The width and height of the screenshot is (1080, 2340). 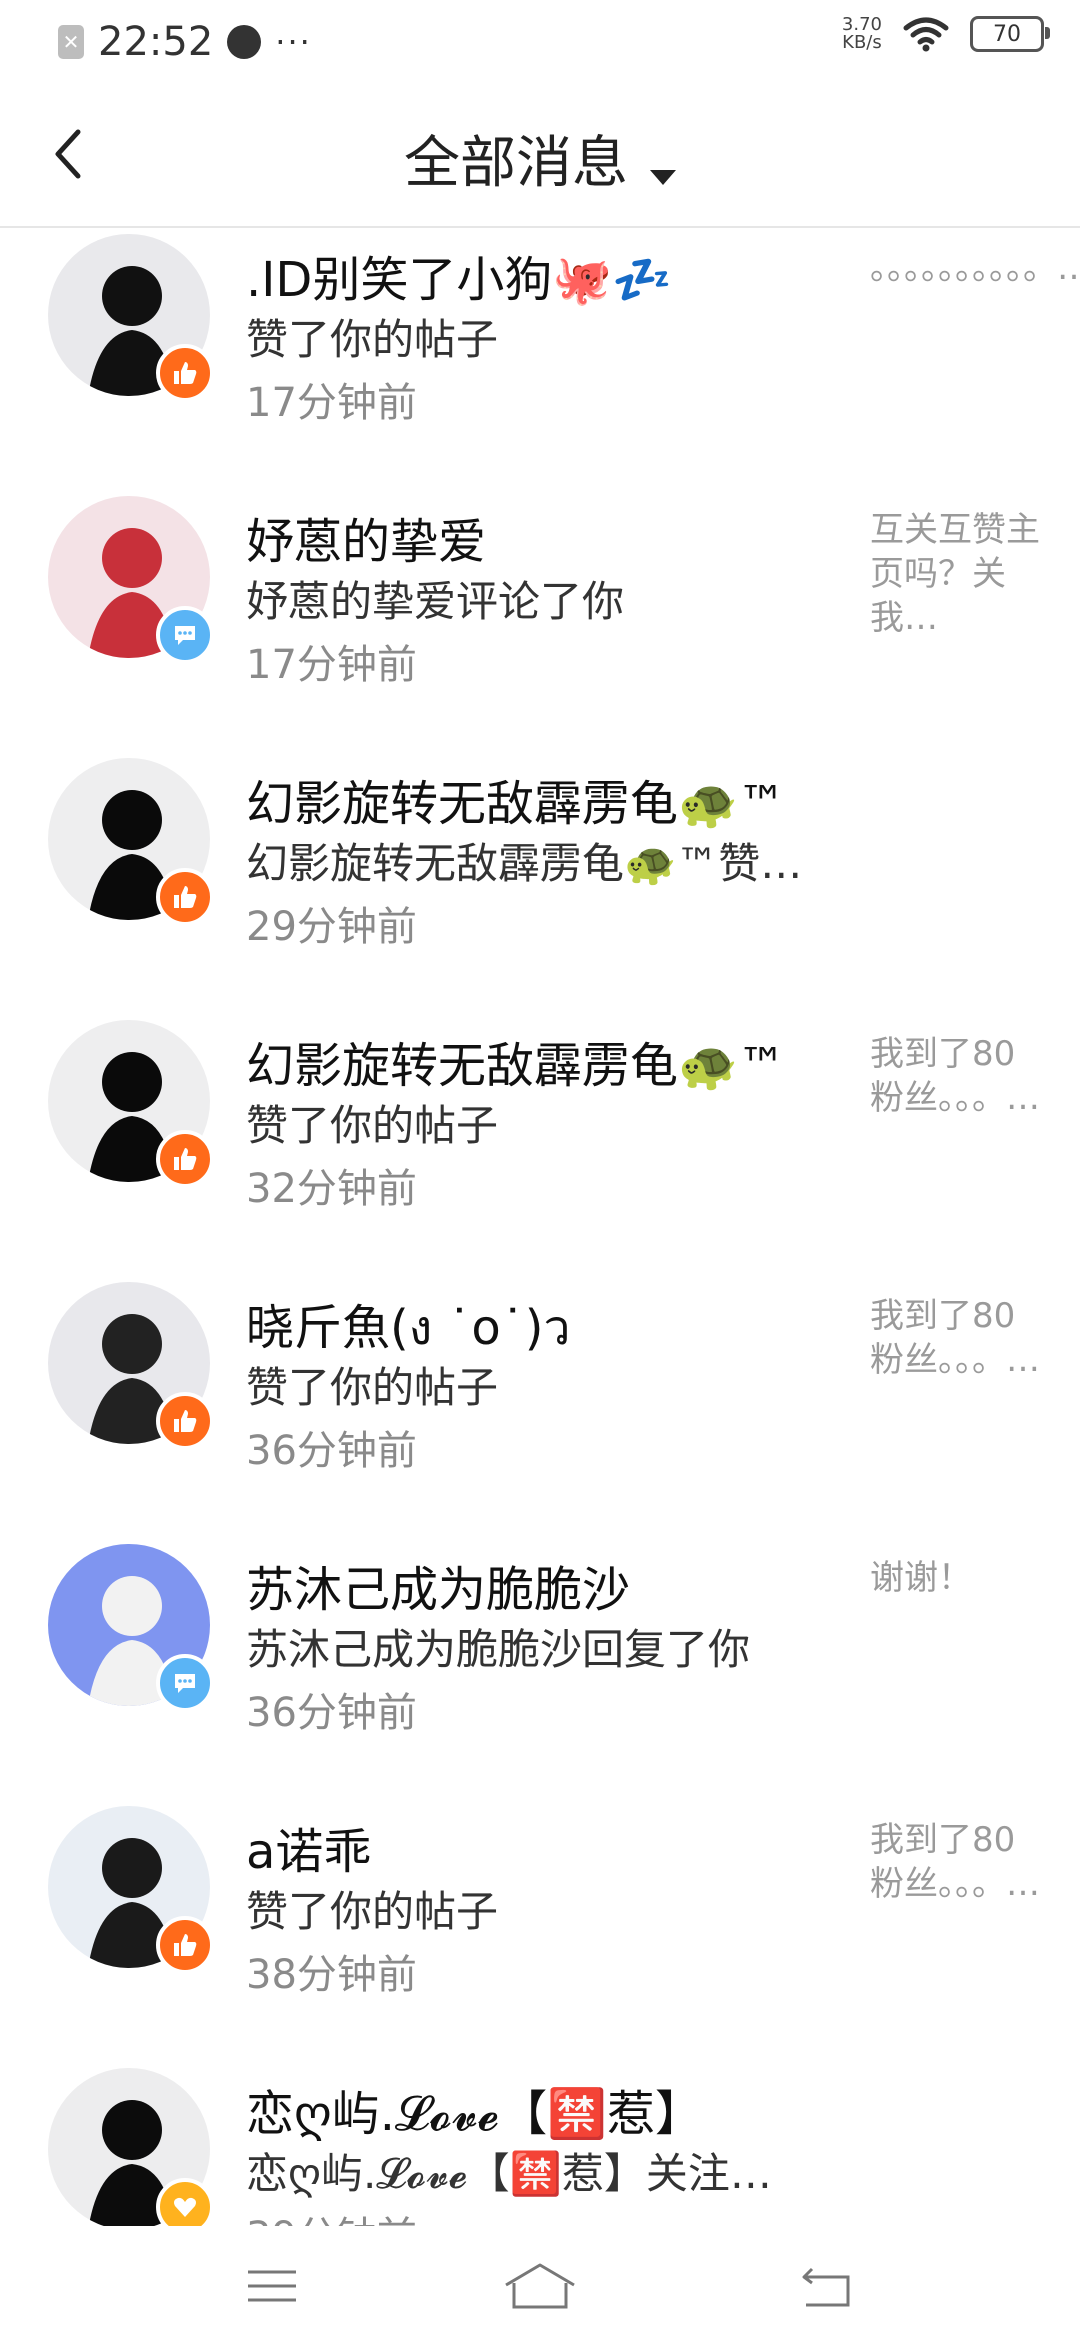 I want to click on message-action-text: 妤蒽的挚爱评论了你, so click(x=435, y=601).